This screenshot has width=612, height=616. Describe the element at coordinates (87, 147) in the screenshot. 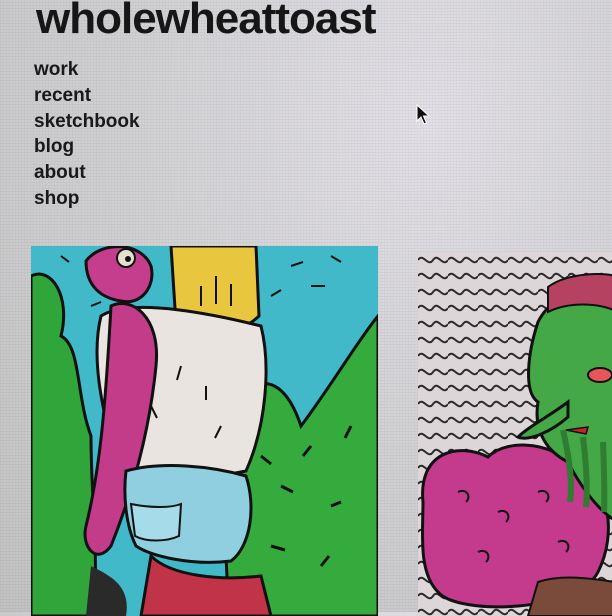

I see `nav-item-blog: blog` at that location.